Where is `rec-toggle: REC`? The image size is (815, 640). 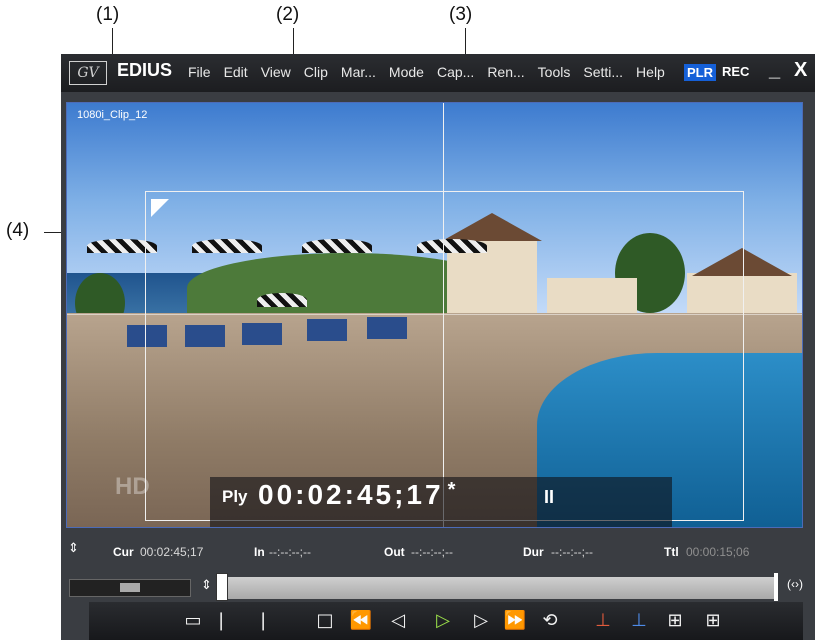 rec-toggle: REC is located at coordinates (735, 71).